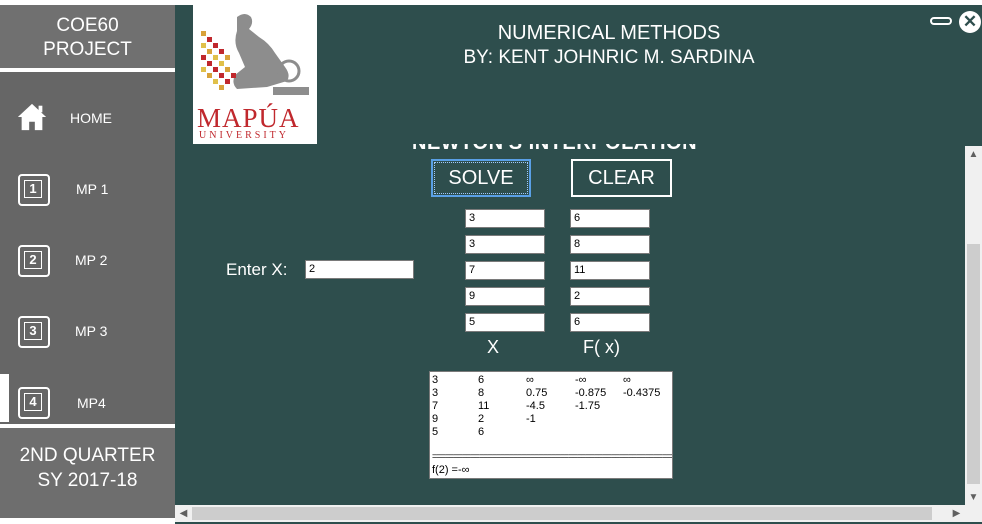  I want to click on table-cell: 8, so click(481, 393).